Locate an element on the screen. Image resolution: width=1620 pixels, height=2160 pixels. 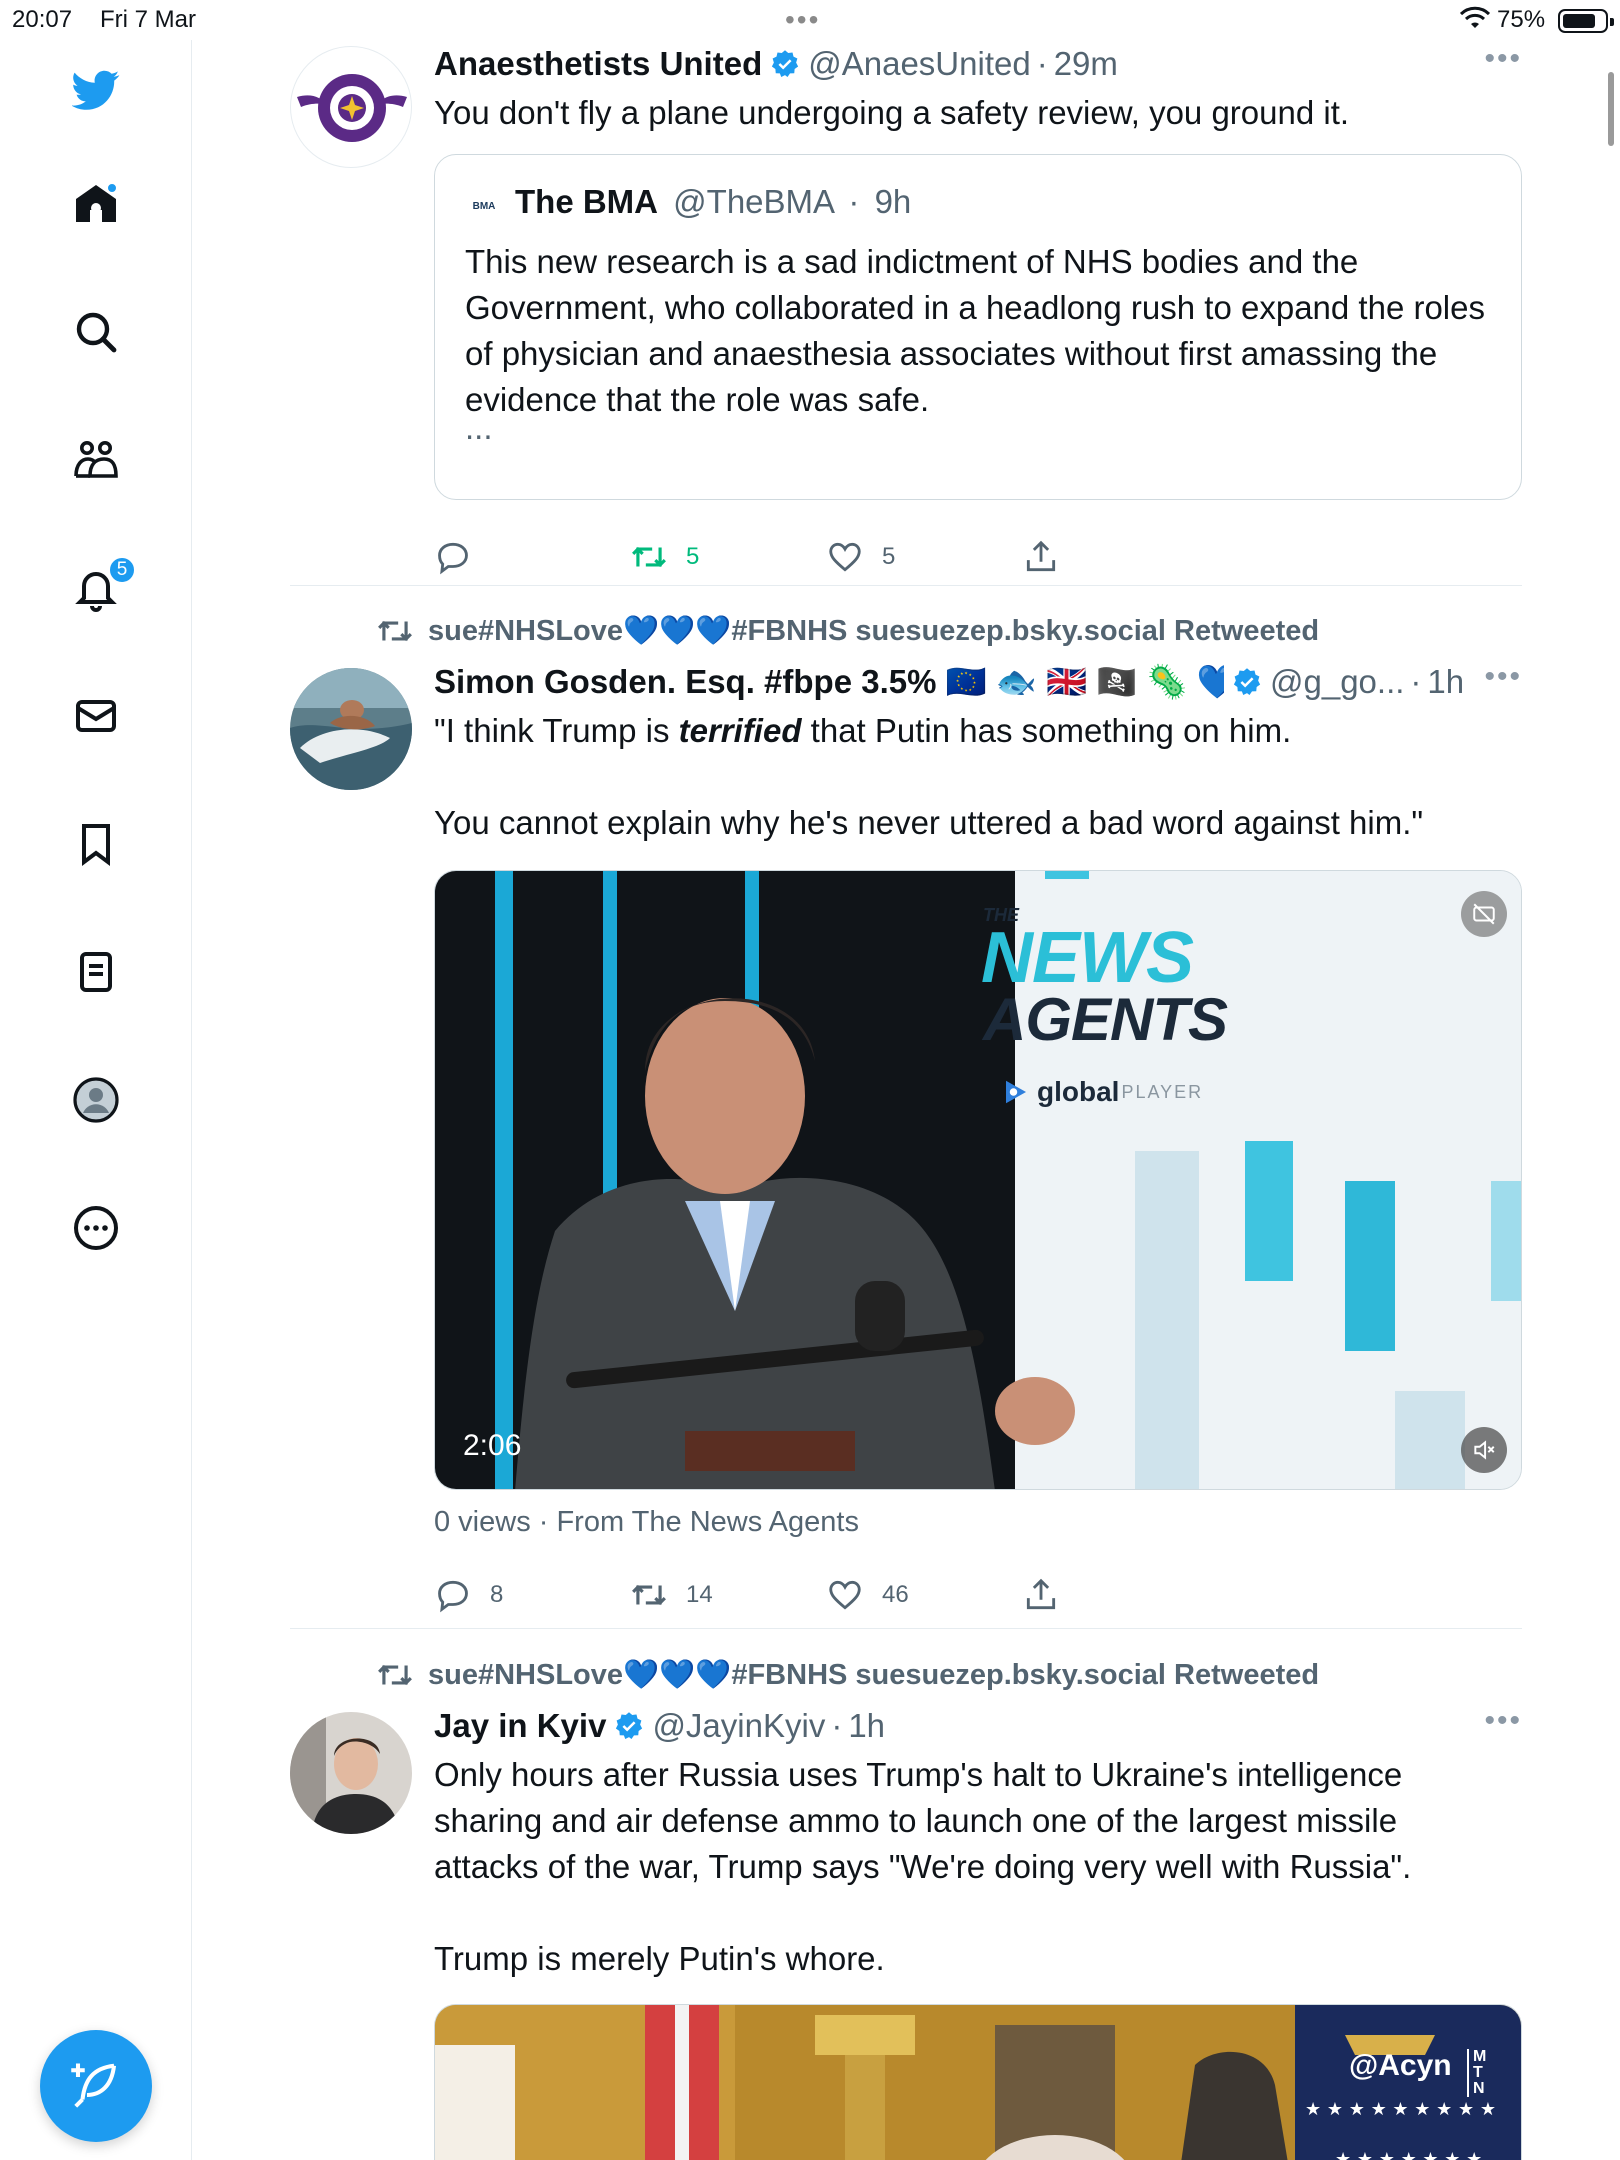
like-count: 5 is located at coordinates (889, 556).